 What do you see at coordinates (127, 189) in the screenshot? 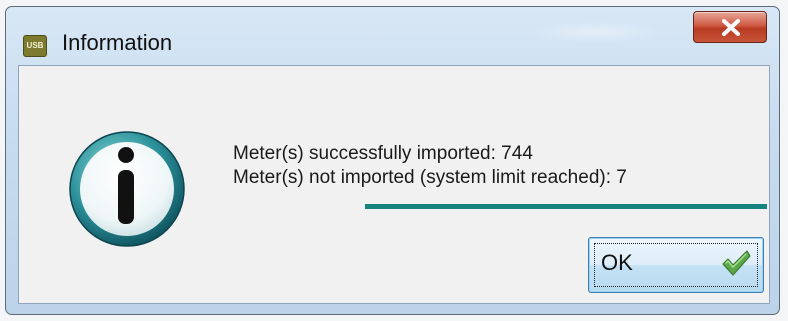
I see `info-icon` at bounding box center [127, 189].